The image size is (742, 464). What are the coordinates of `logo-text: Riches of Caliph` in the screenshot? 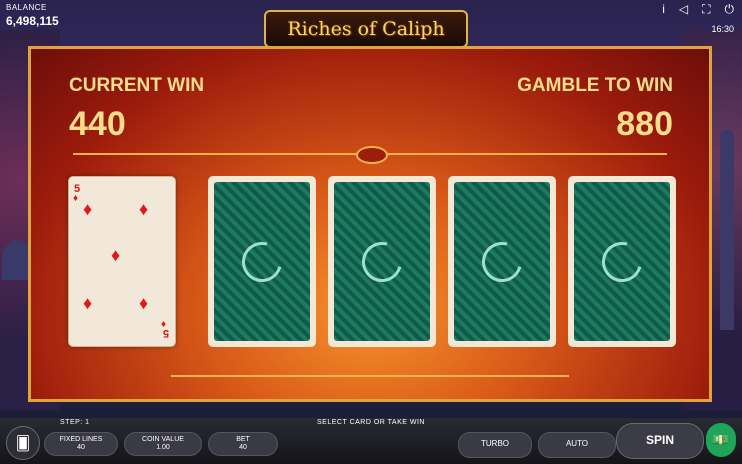 It's located at (366, 29).